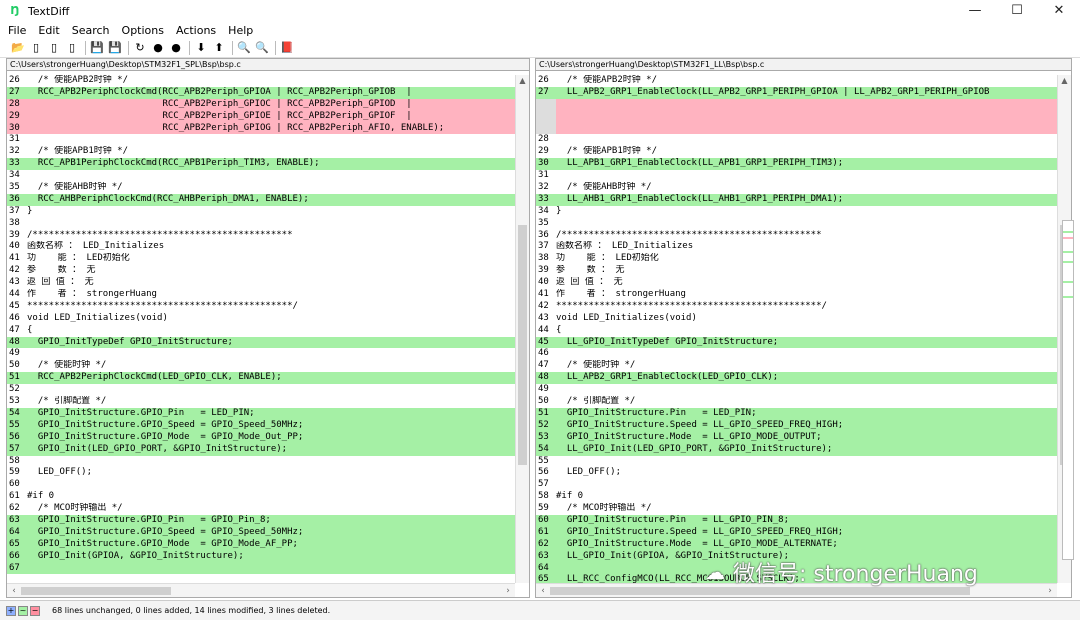  What do you see at coordinates (261, 568) in the screenshot?
I see `code-line: 67` at bounding box center [261, 568].